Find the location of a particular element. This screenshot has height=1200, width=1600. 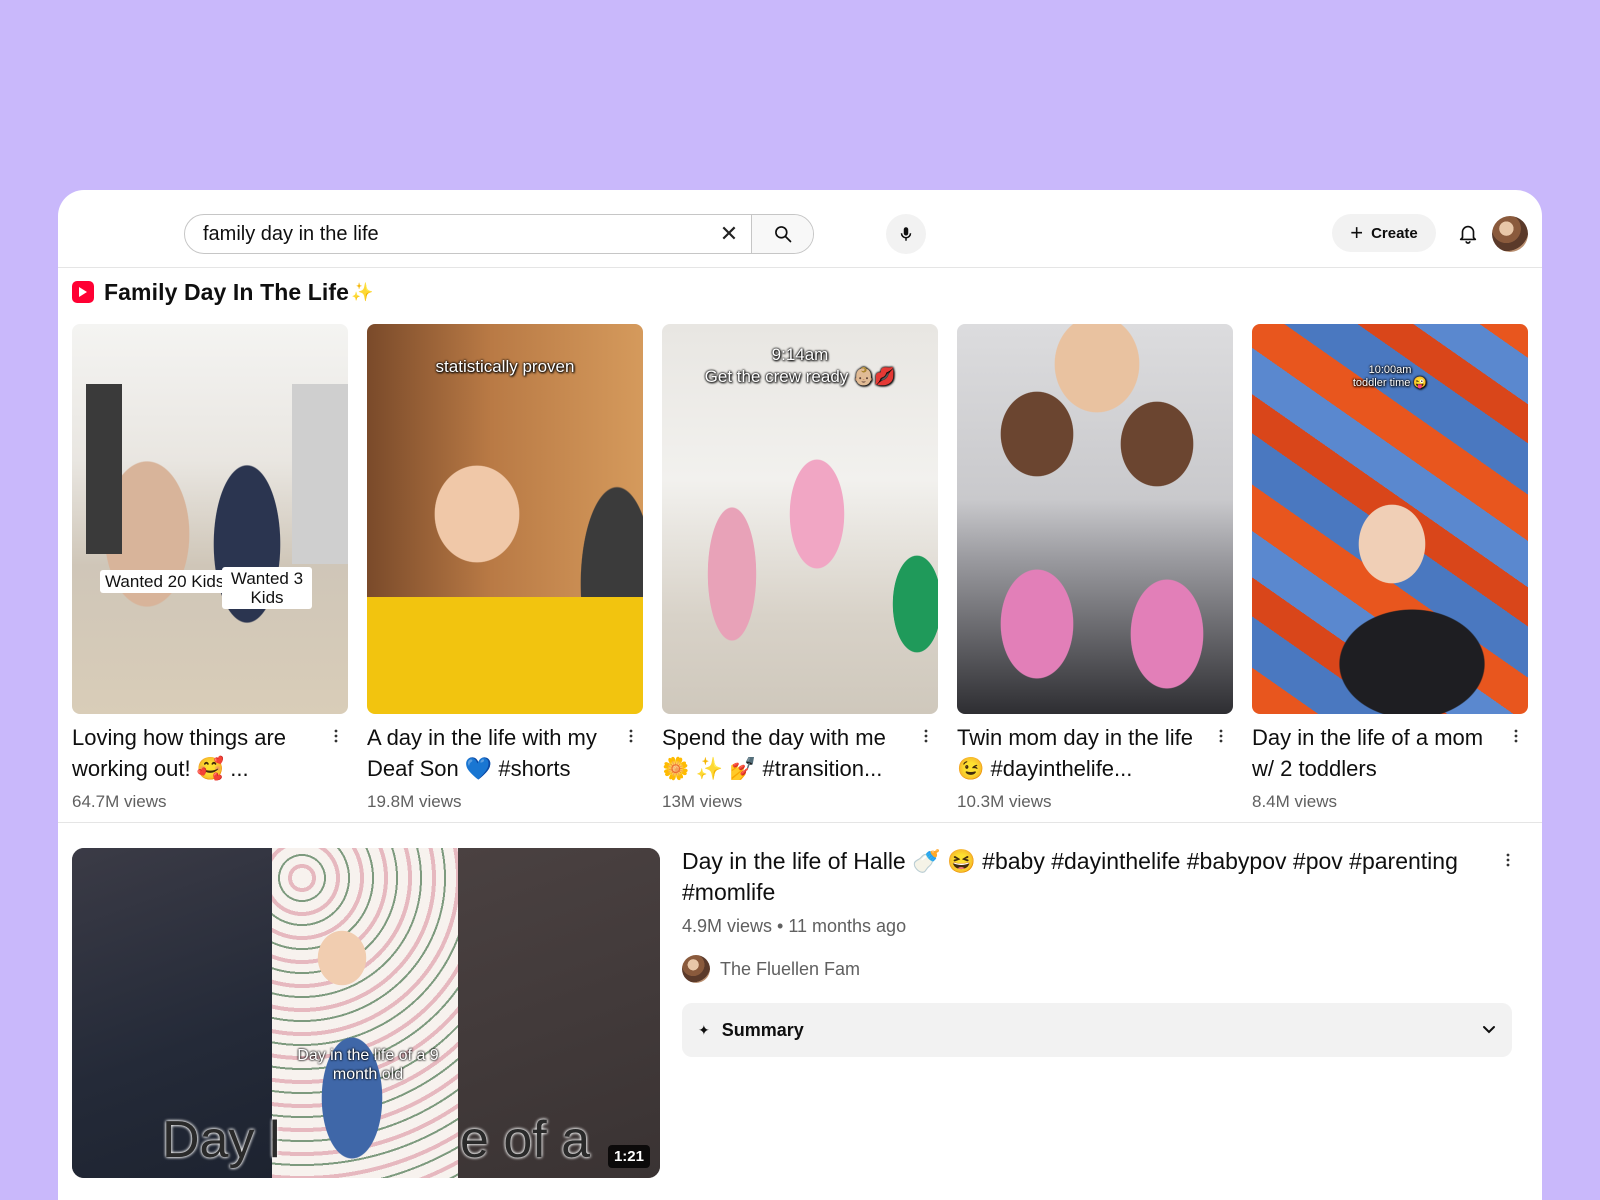

account-avatar is located at coordinates (1510, 234).